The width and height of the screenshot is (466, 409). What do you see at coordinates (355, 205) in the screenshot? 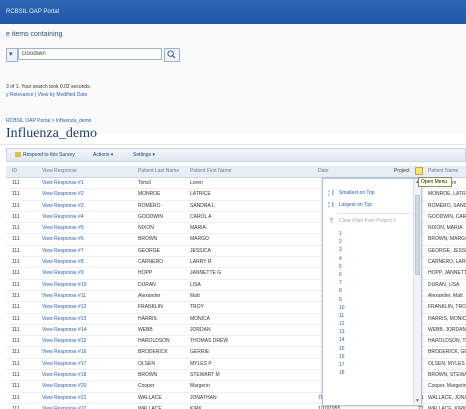
I see `sort-largest-on-top: Largest on Top` at bounding box center [355, 205].